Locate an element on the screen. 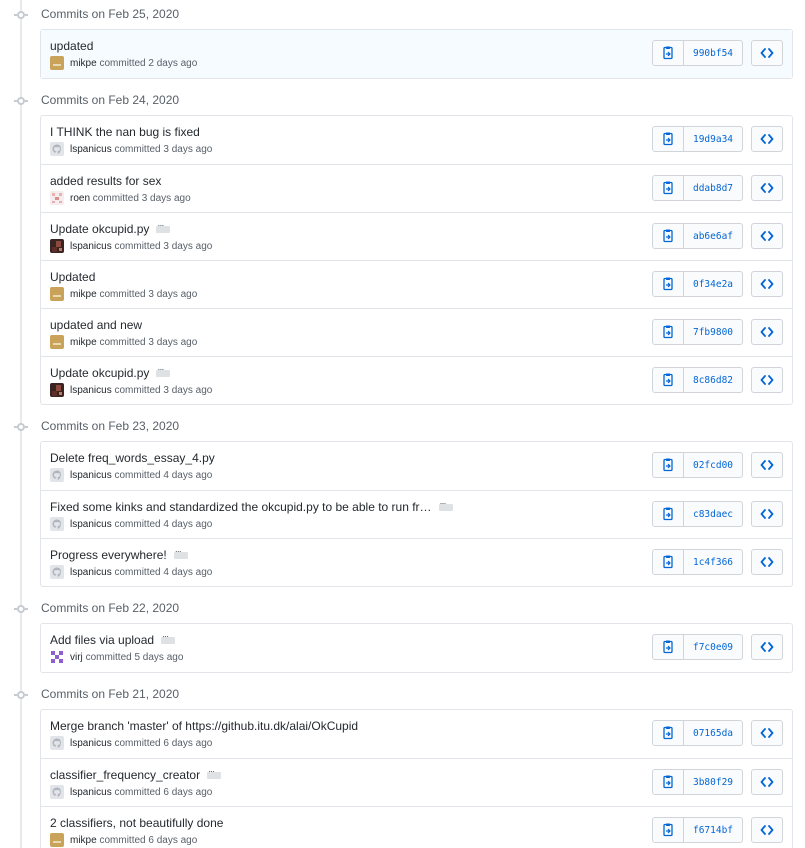 The width and height of the screenshot is (805, 848). commit-sha-link: 1c4f366 is located at coordinates (713, 562).